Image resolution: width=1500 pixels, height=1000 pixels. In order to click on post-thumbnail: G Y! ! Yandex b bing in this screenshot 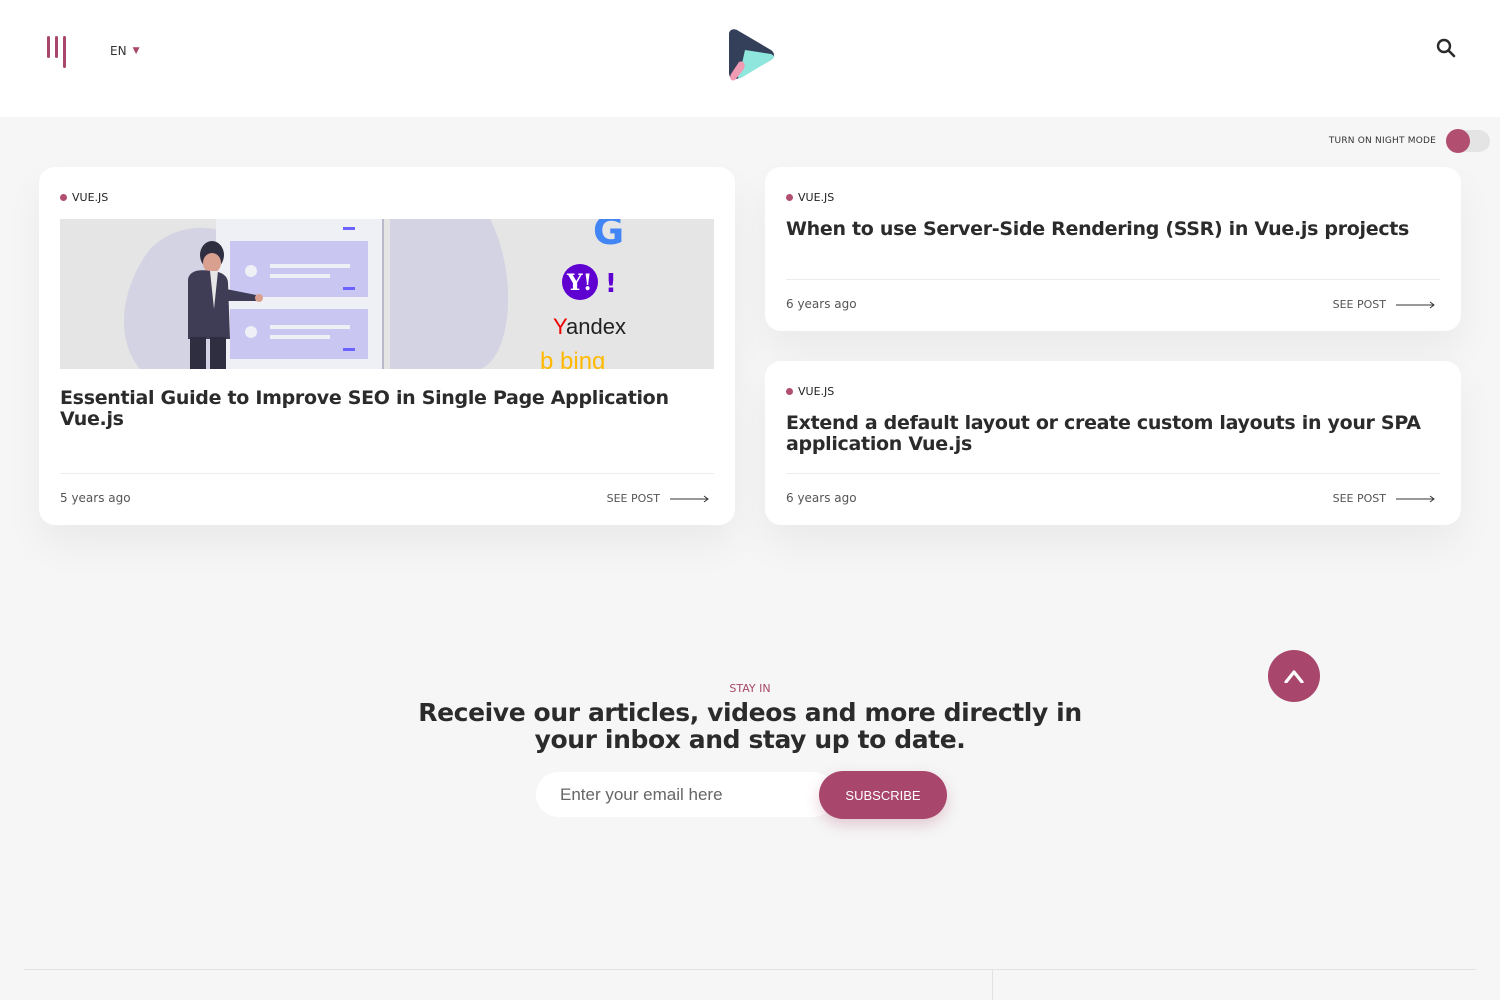, I will do `click(387, 294)`.